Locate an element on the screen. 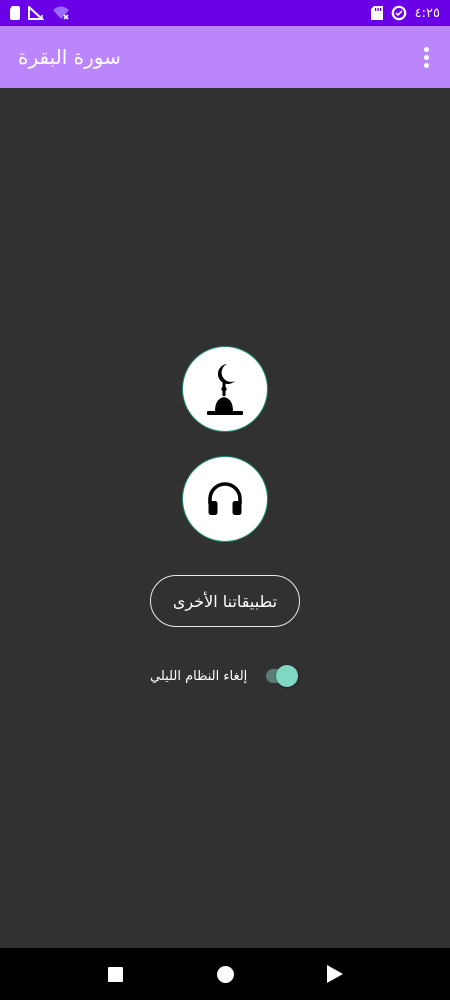 This screenshot has width=450, height=1000. recent-apps-button is located at coordinates (115, 974).